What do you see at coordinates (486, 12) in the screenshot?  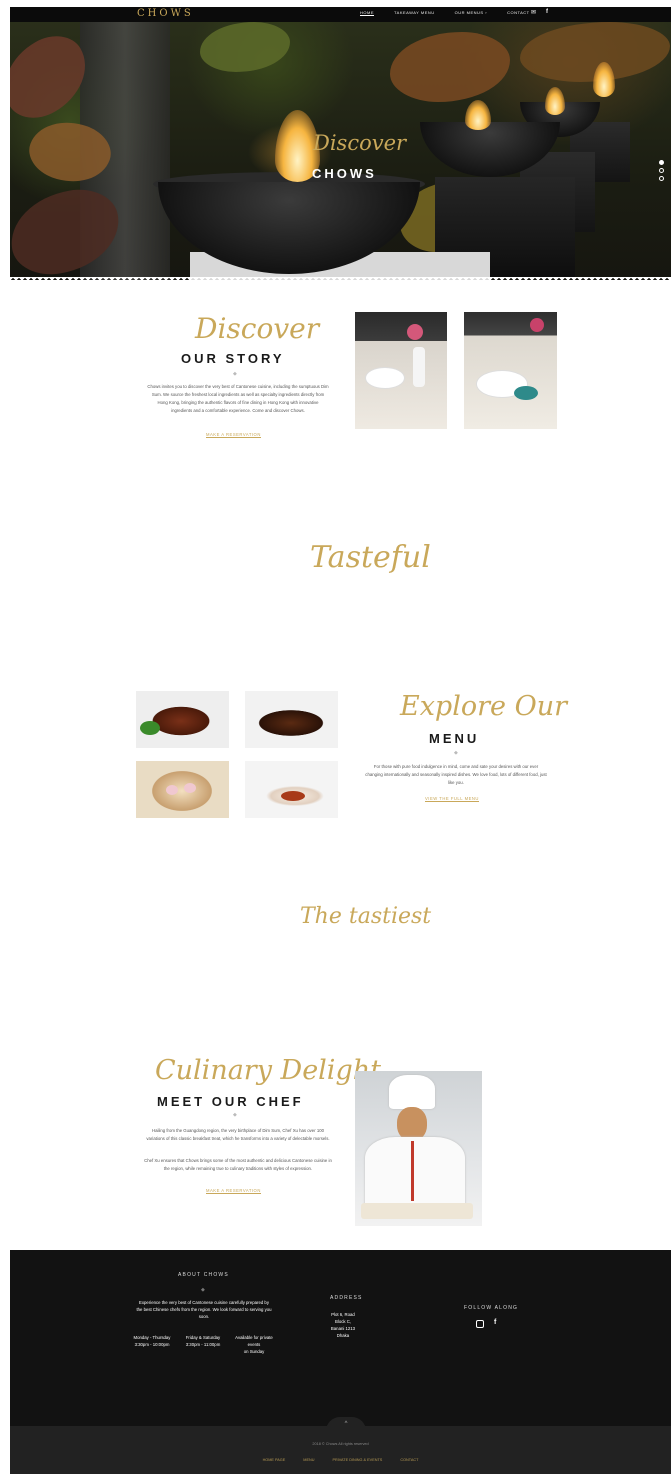 I see `chevron-down-icon: ›` at bounding box center [486, 12].